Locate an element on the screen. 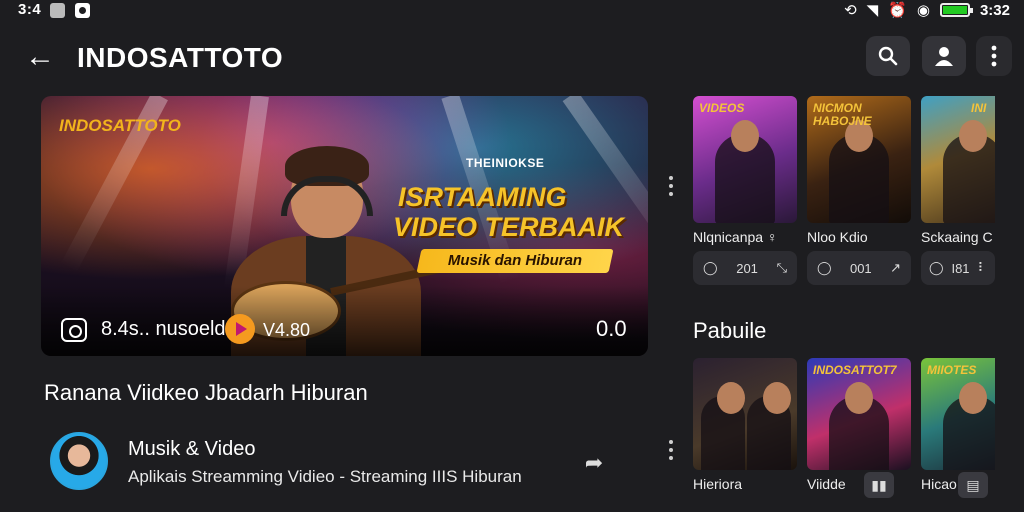 Image resolution: width=1024 pixels, height=512 pixels. card-stats: ◯ 001 ↗ is located at coordinates (859, 268).